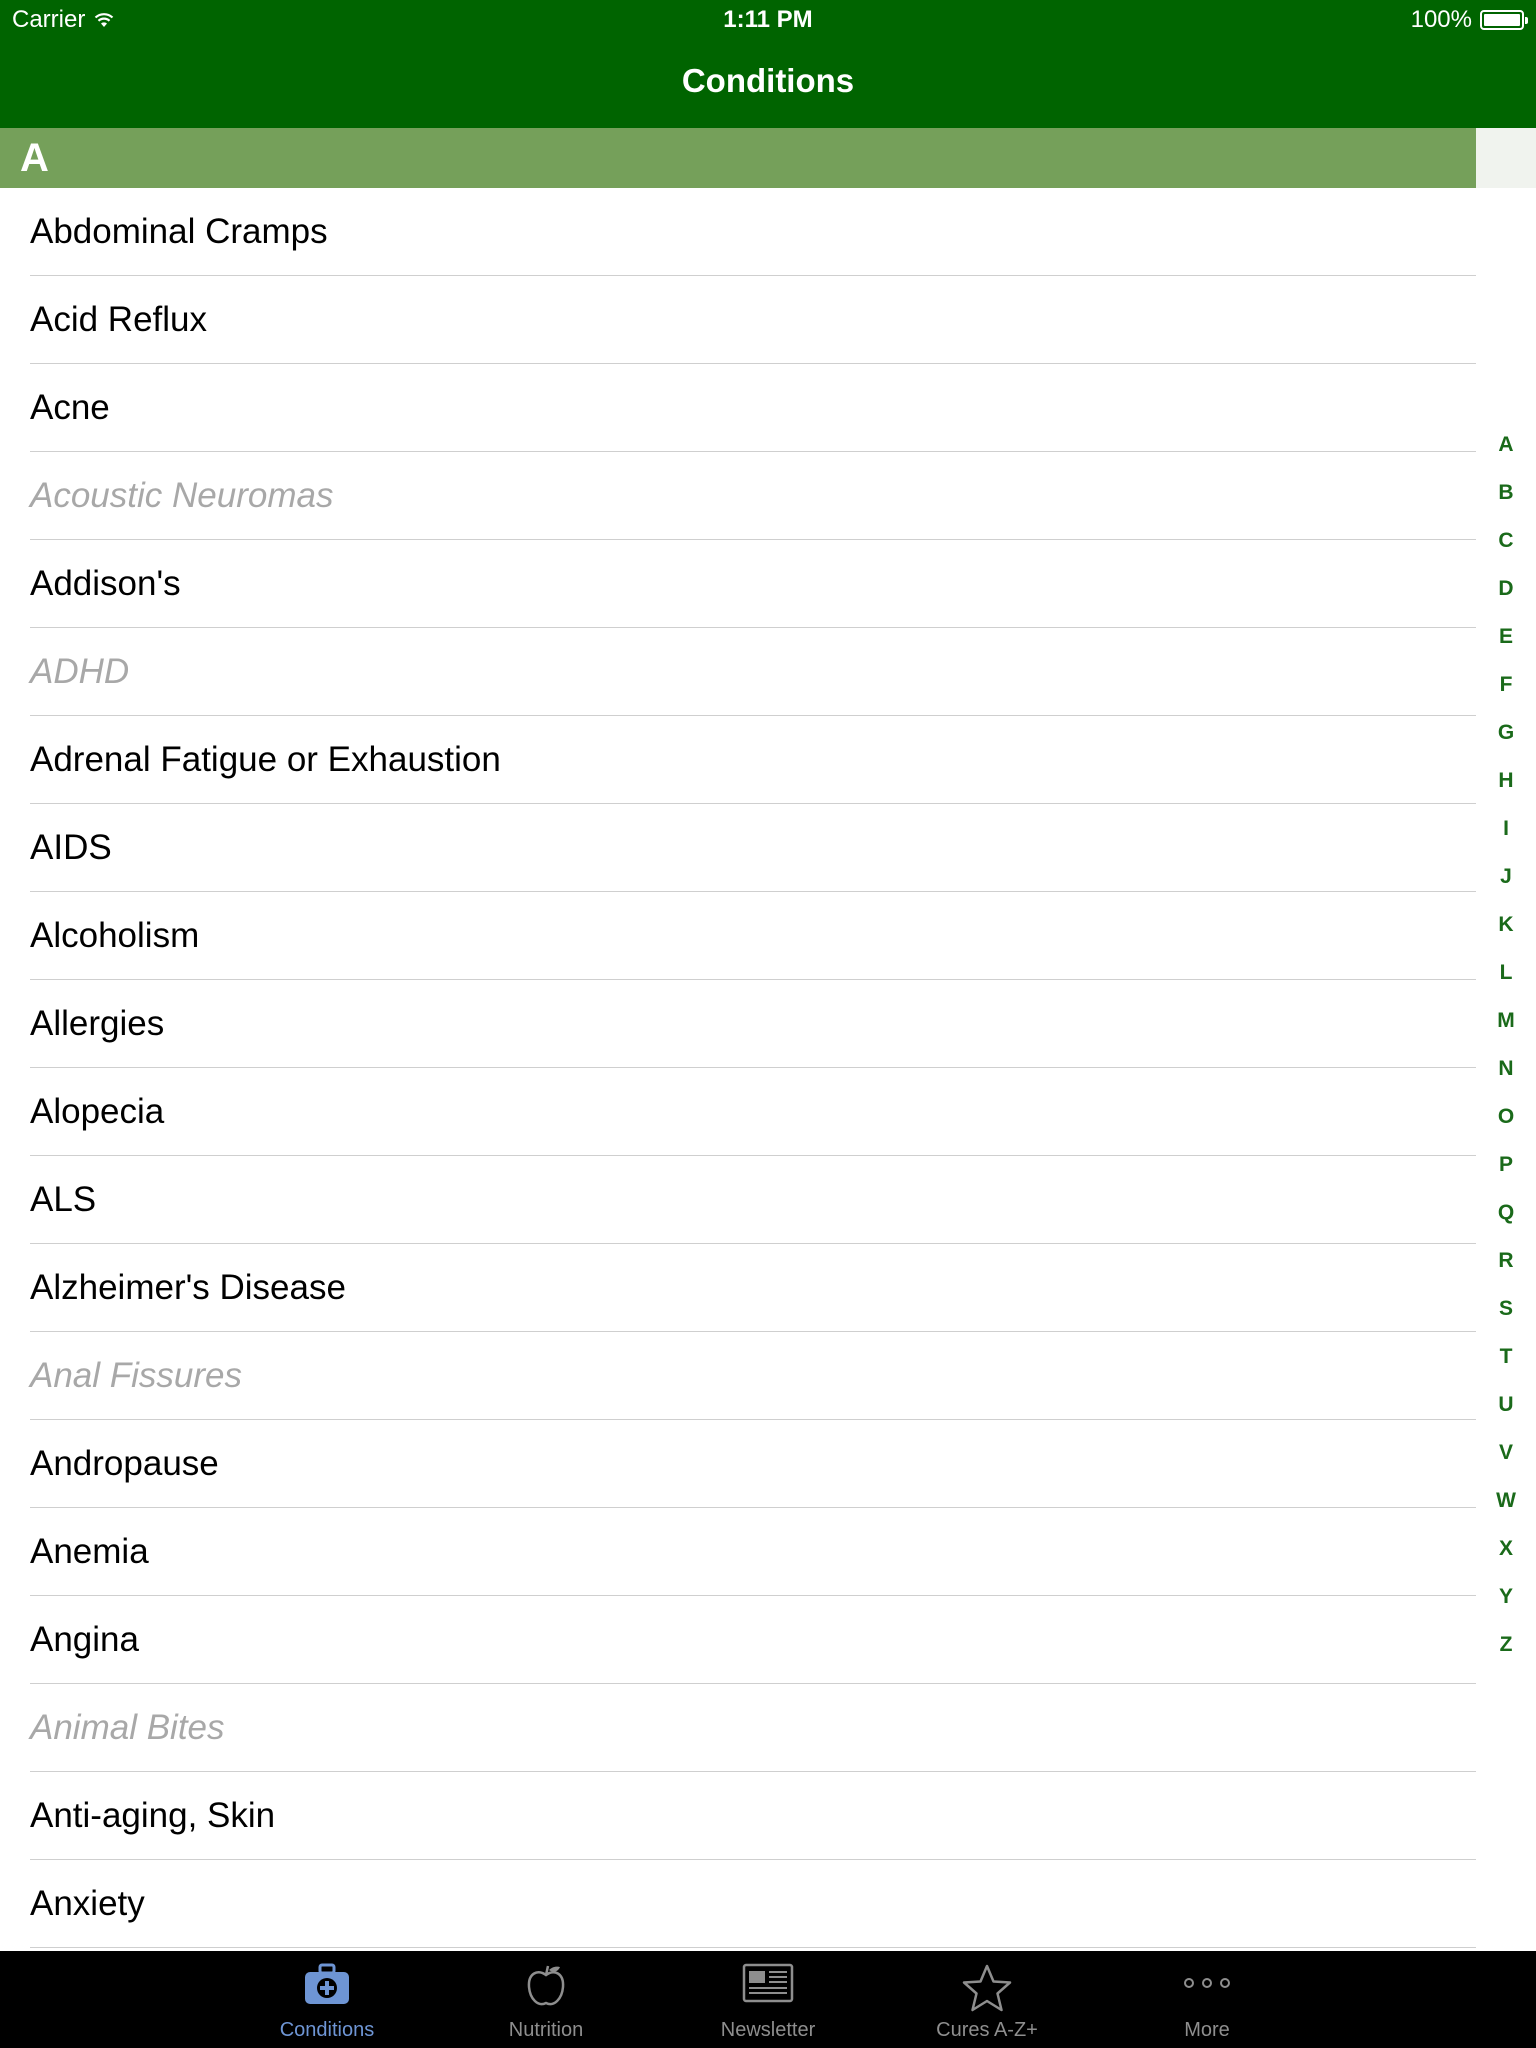  What do you see at coordinates (738, 408) in the screenshot?
I see `list-item: Acne` at bounding box center [738, 408].